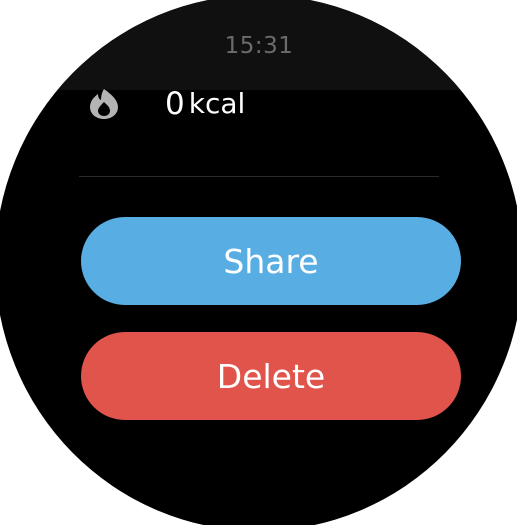 The width and height of the screenshot is (517, 525). What do you see at coordinates (259, 176) in the screenshot?
I see `divider` at bounding box center [259, 176].